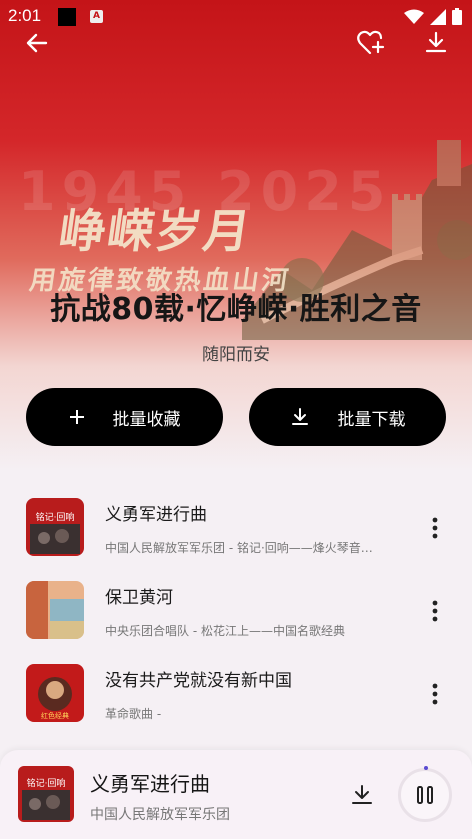 The image size is (472, 839). What do you see at coordinates (46, 794) in the screenshot?
I see `now-playing-cover: 铭记·回响` at bounding box center [46, 794].